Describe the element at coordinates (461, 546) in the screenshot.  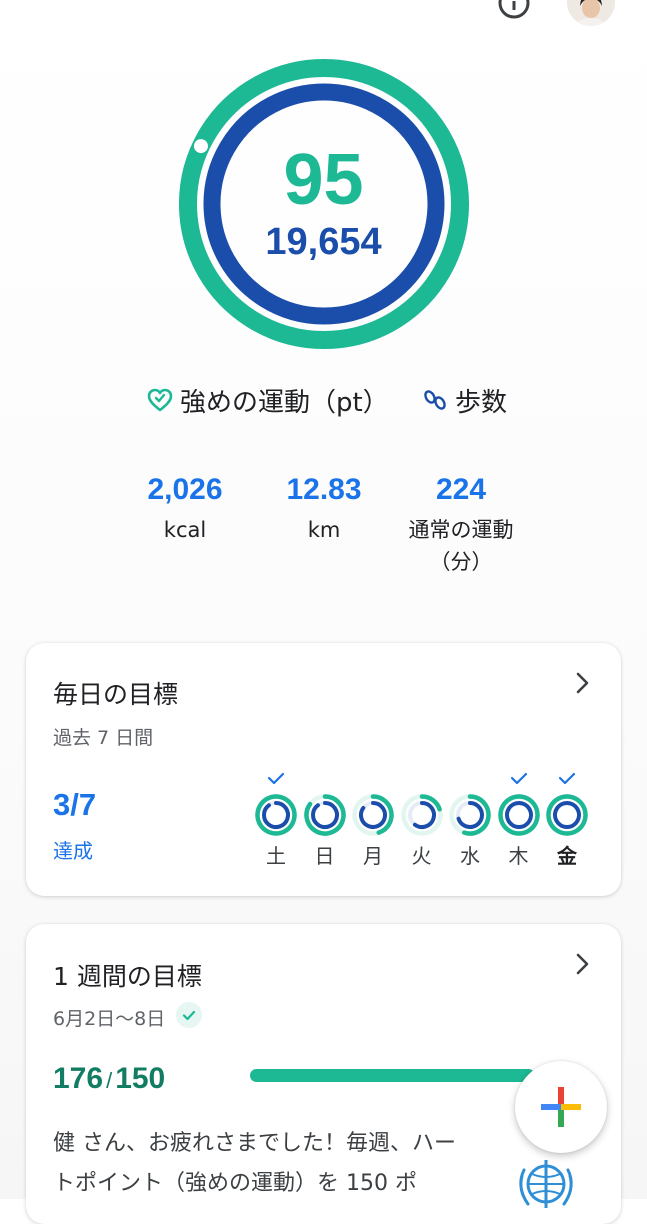
I see `move-minutes-label: 通常の運動 （分）` at that location.